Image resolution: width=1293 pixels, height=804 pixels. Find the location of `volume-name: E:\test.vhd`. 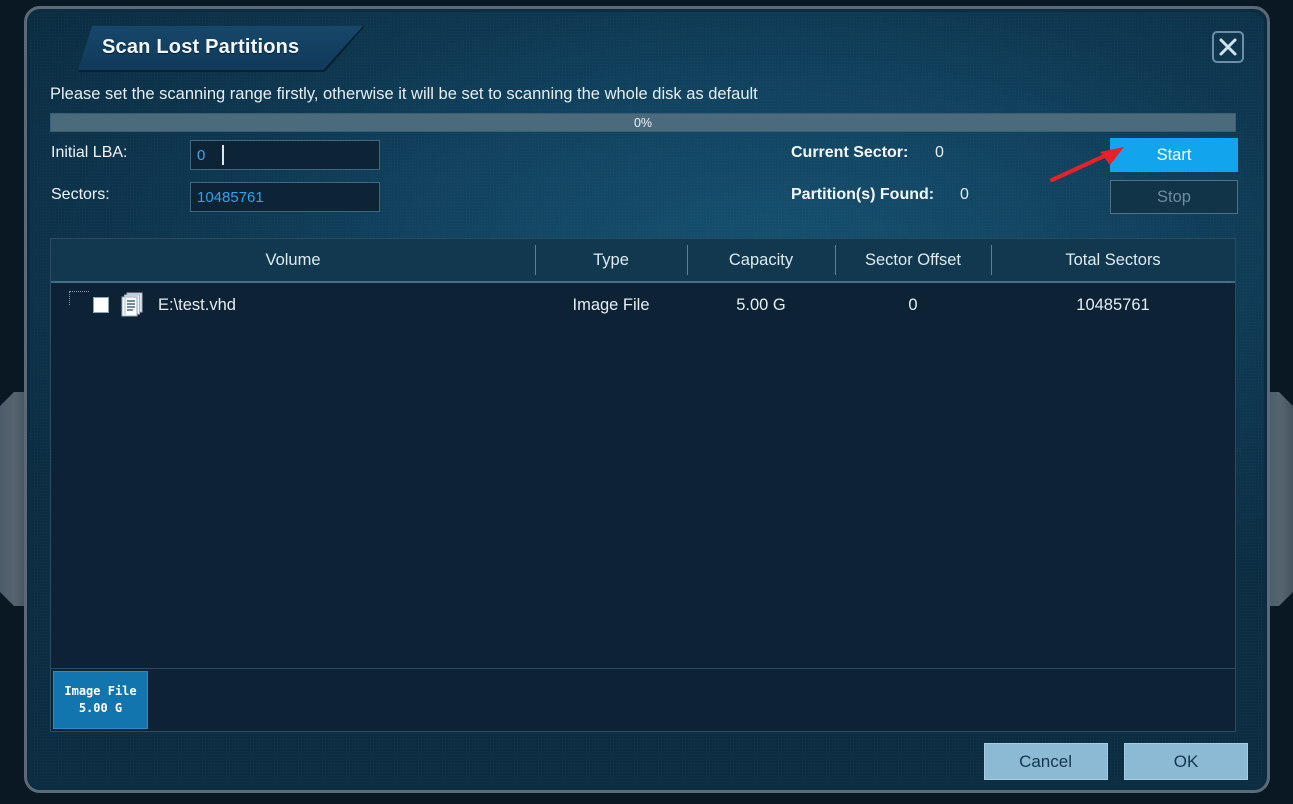

volume-name: E:\test.vhd is located at coordinates (197, 305).